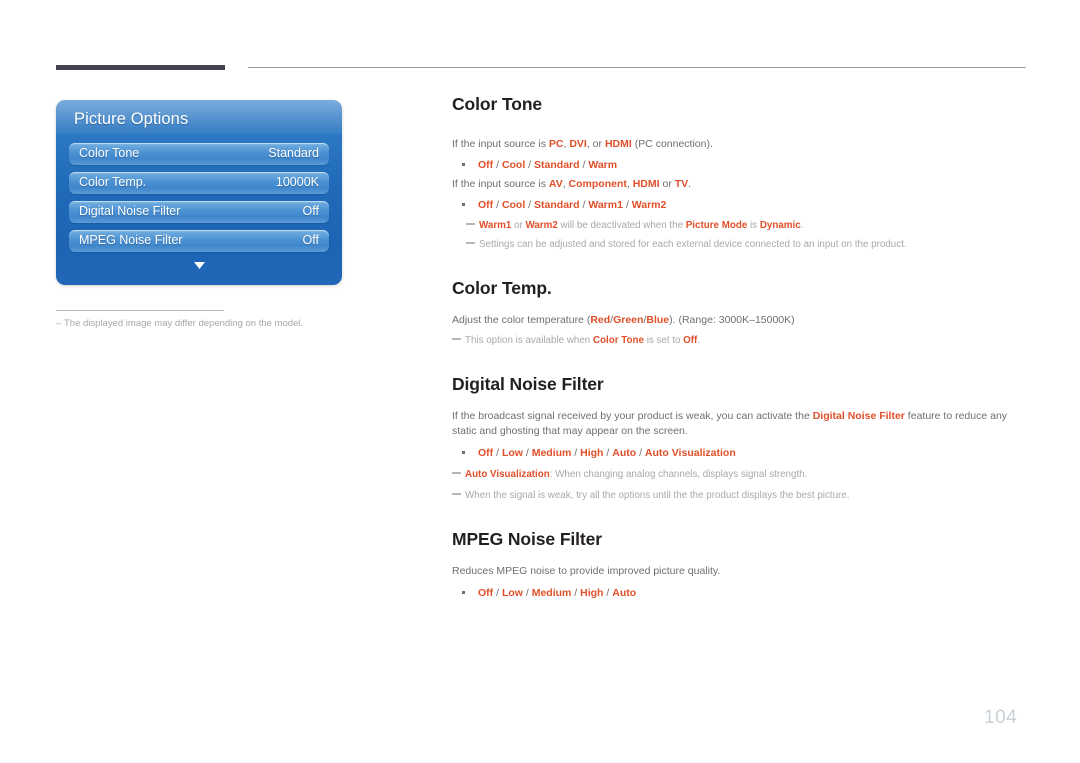 This screenshot has width=1080, height=763. I want to click on source-pc: PC, so click(556, 144).